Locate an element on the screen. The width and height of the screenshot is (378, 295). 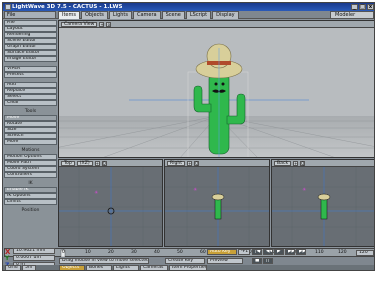
view-move-icon: + is located at coordinates (102, 24).